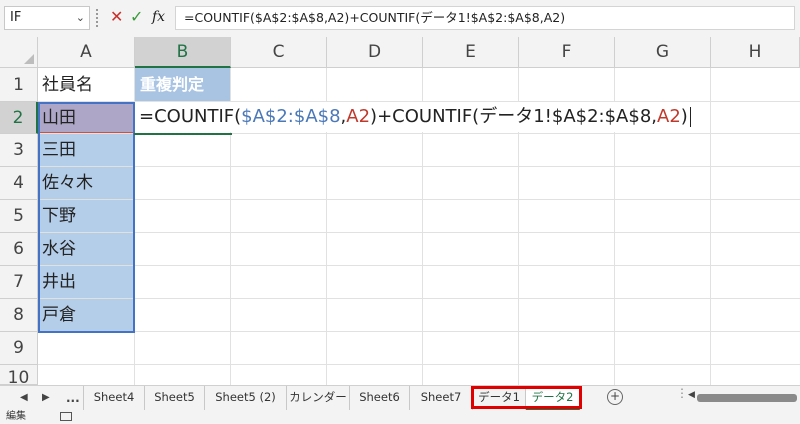  What do you see at coordinates (514, 116) in the screenshot?
I see `formula-part: )+COUNTIF(データ1!$A$2:$A$8,` at bounding box center [514, 116].